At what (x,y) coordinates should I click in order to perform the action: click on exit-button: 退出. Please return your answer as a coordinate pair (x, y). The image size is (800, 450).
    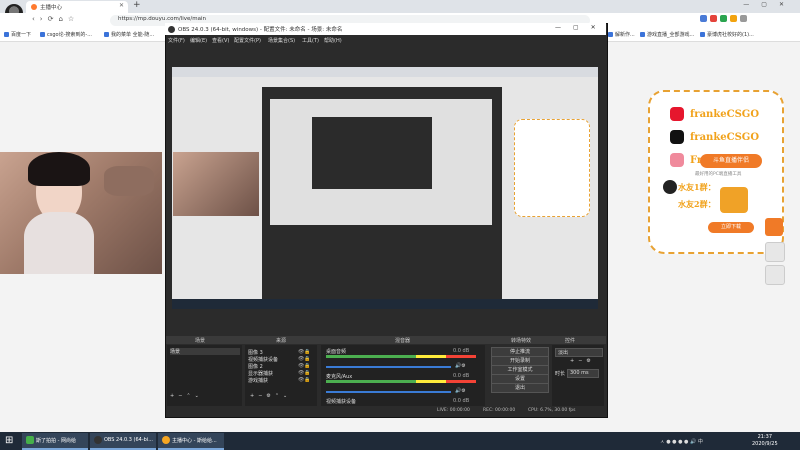
    Looking at the image, I should click on (520, 388).